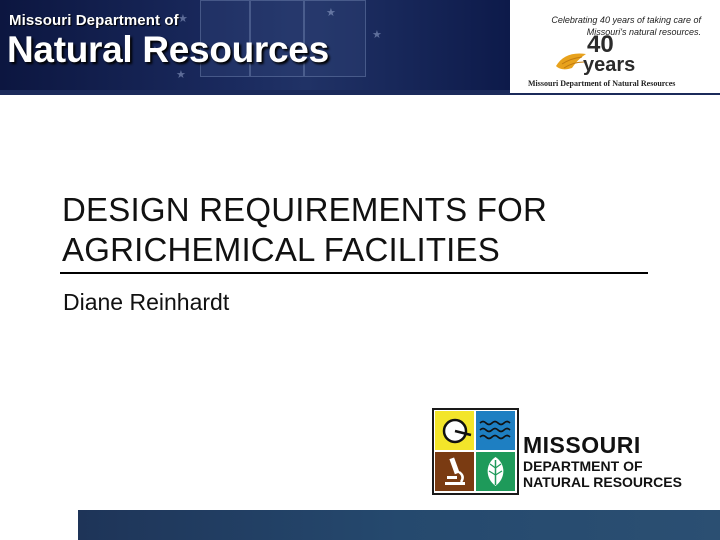  Describe the element at coordinates (304, 209) in the screenshot. I see `slide-title-line-1: DESIGN REQUIREMENTS FOR` at that location.